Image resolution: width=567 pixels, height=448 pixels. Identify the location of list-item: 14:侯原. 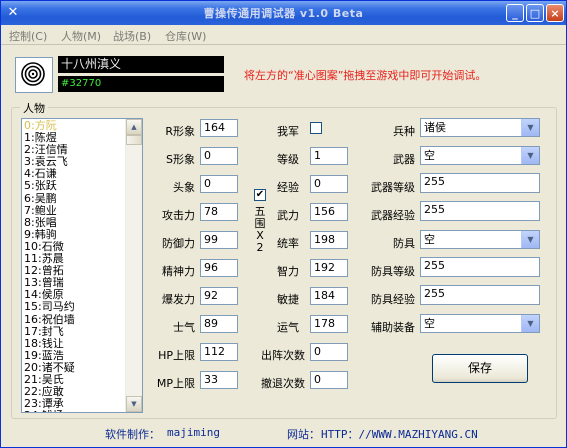
(73, 295).